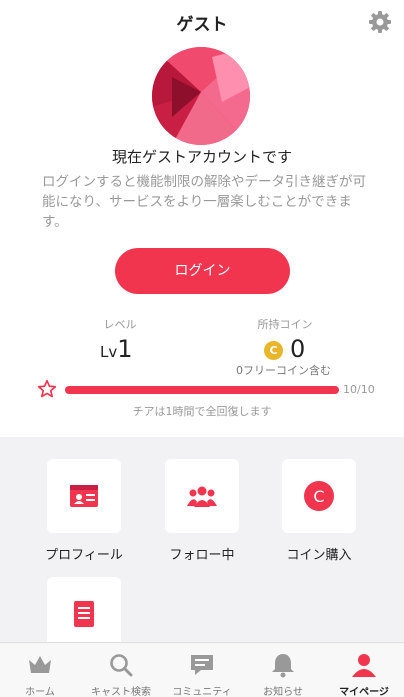  What do you see at coordinates (202, 665) in the screenshot?
I see `chat-icon` at bounding box center [202, 665].